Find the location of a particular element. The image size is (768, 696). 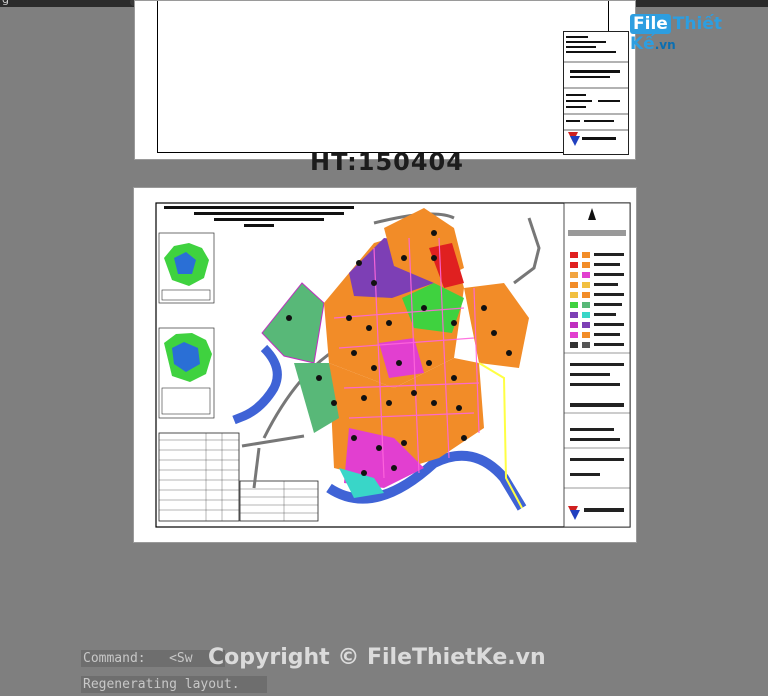

drawing-frame is located at coordinates (383, 77).